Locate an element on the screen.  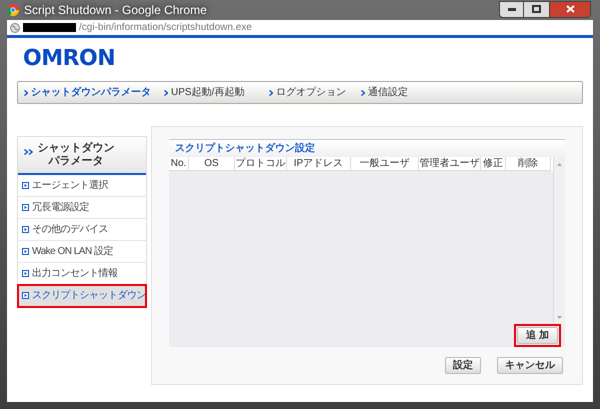
column-header: 一般ユーザ is located at coordinates (385, 164).